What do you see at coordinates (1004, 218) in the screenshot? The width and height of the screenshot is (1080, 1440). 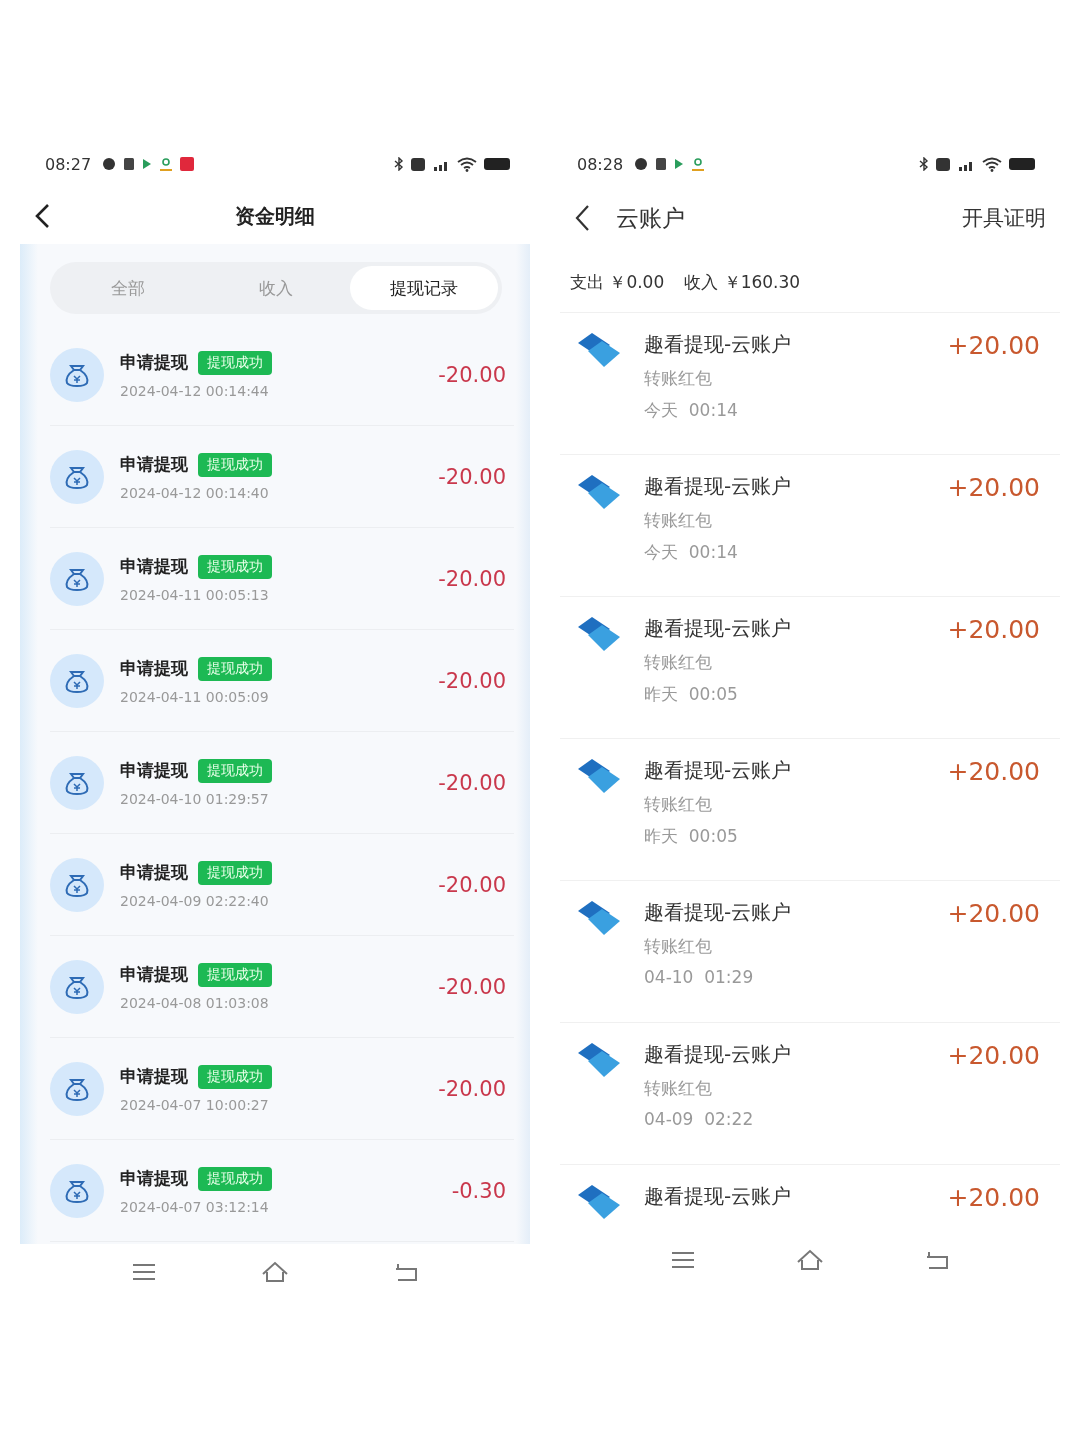 I see `certificate-link: 开具证明` at bounding box center [1004, 218].